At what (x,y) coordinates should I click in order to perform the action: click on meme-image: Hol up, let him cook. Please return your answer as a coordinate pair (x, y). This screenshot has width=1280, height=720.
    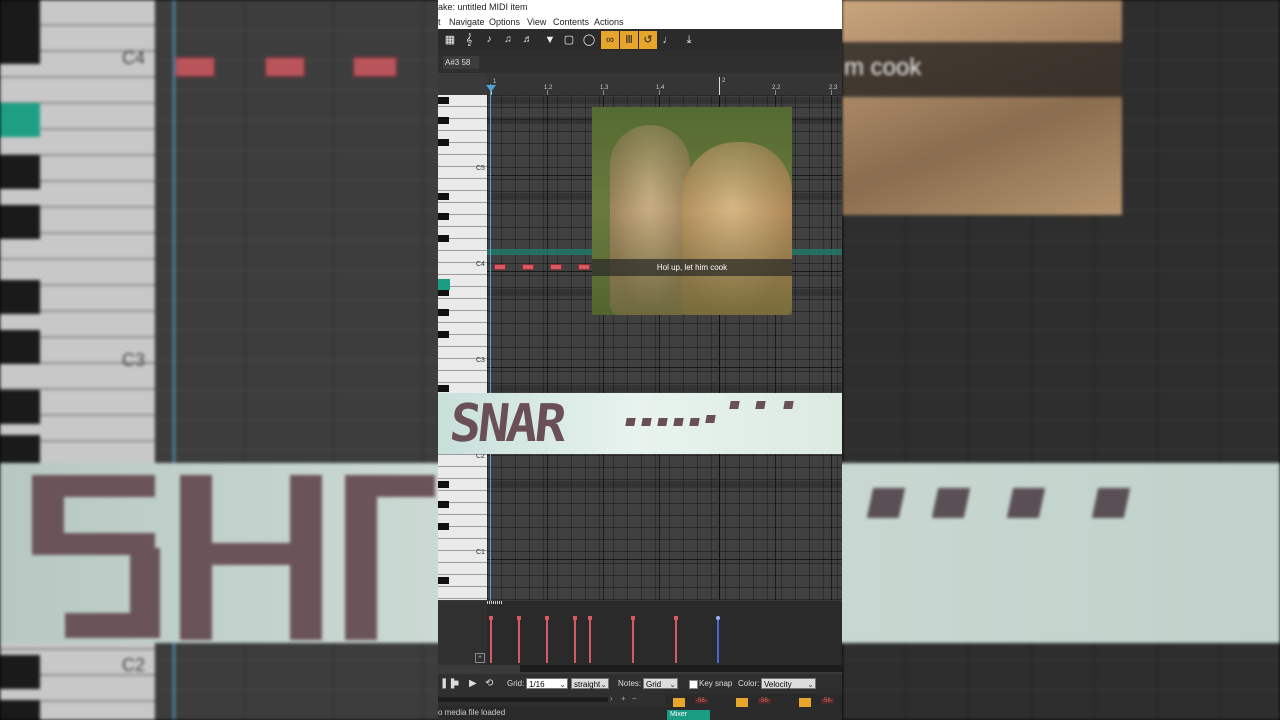
    Looking at the image, I should click on (692, 211).